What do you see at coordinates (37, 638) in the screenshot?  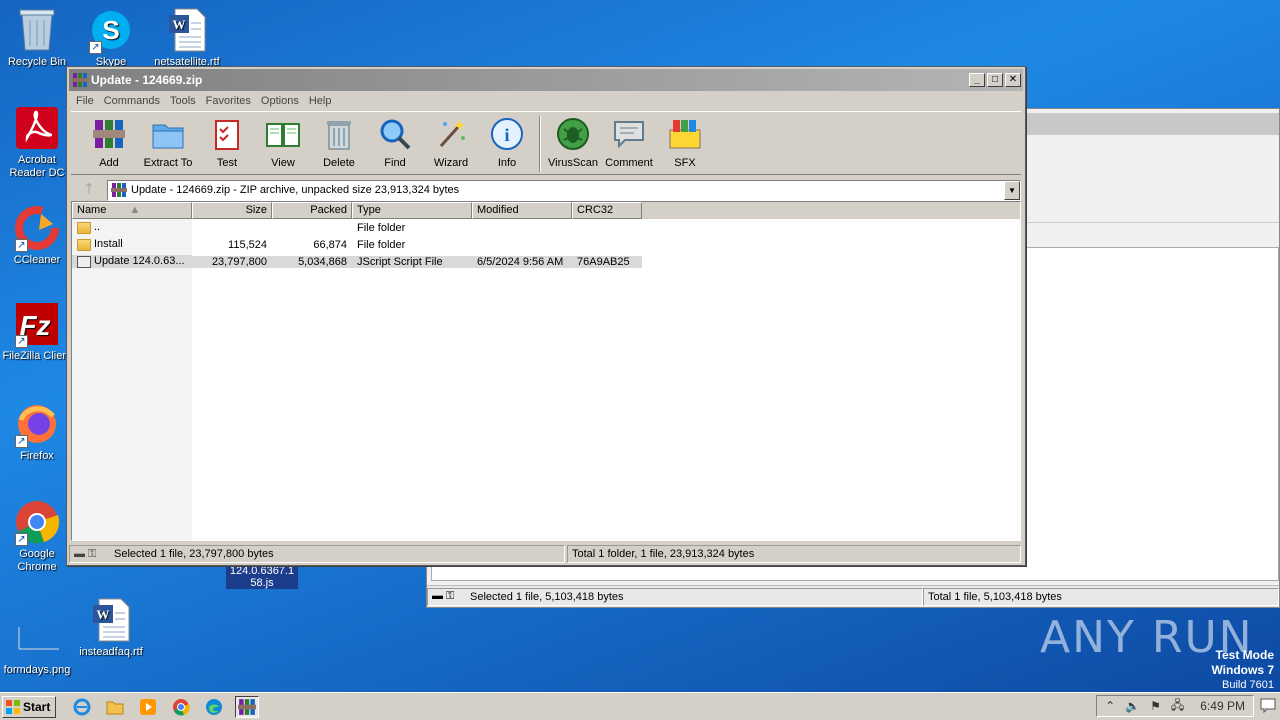 I see `image-file-icon` at bounding box center [37, 638].